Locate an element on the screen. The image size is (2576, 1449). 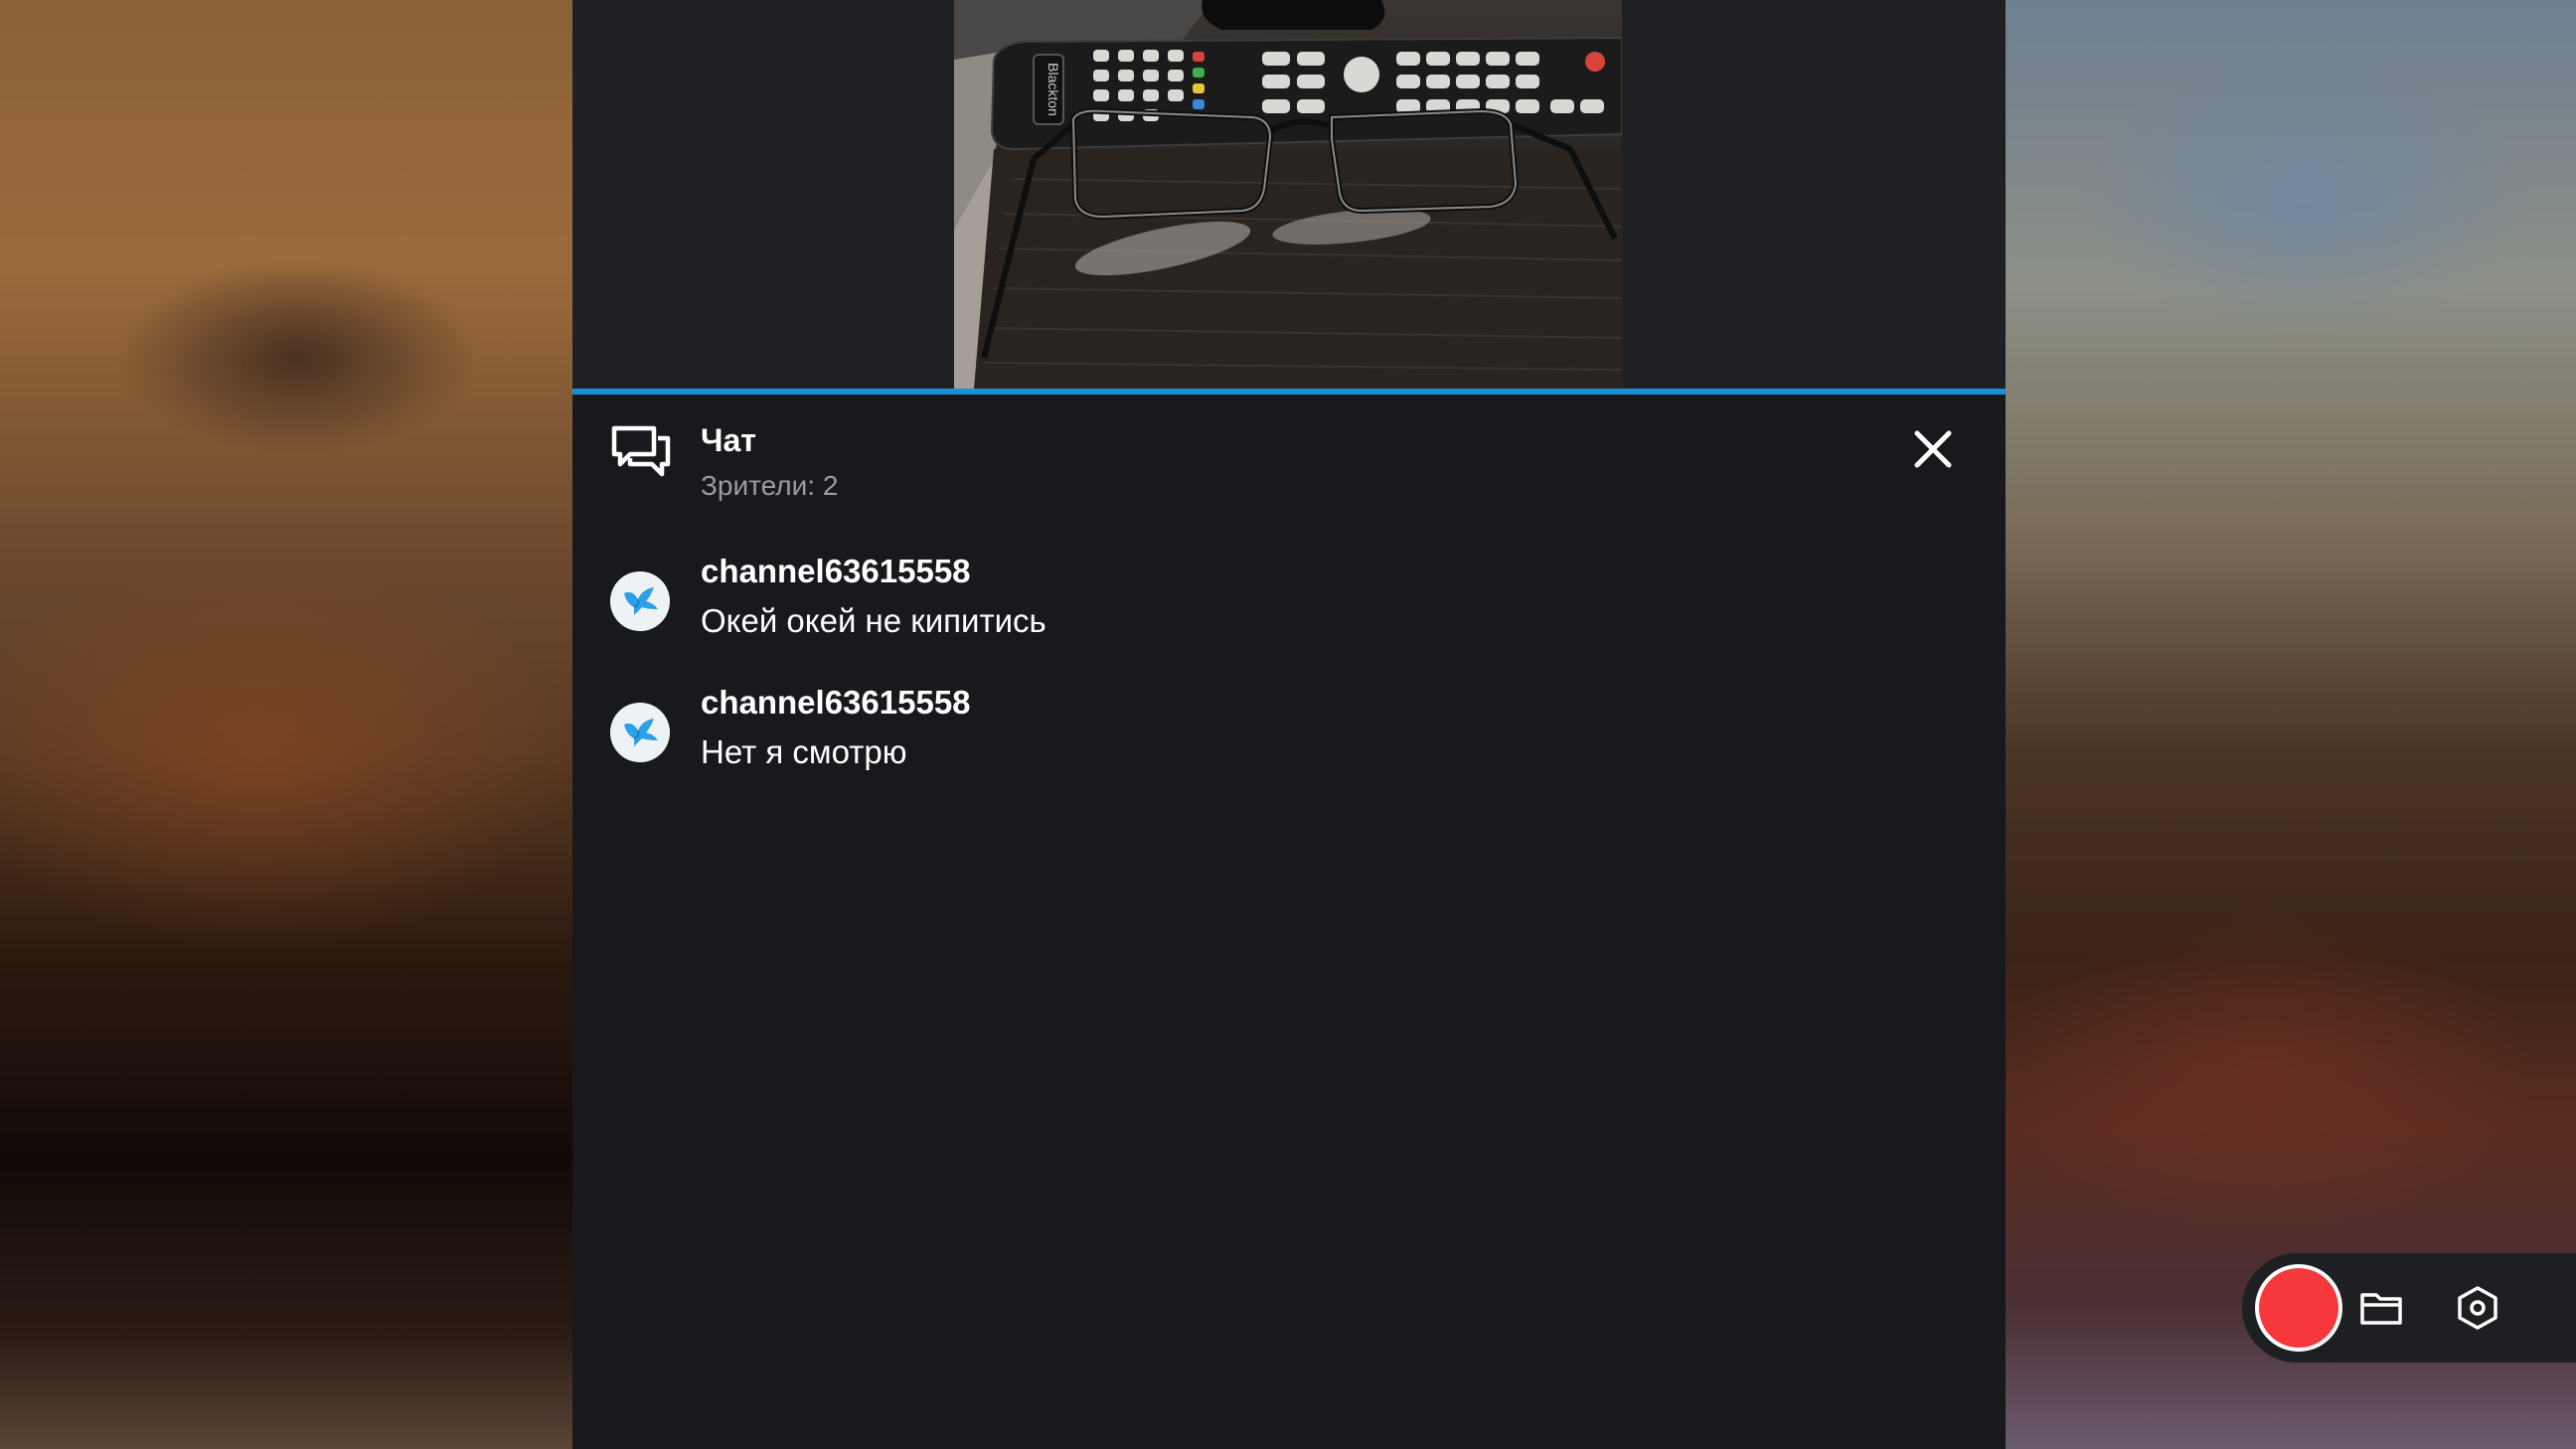
settings-hexagon-icon is located at coordinates (2477, 1308).